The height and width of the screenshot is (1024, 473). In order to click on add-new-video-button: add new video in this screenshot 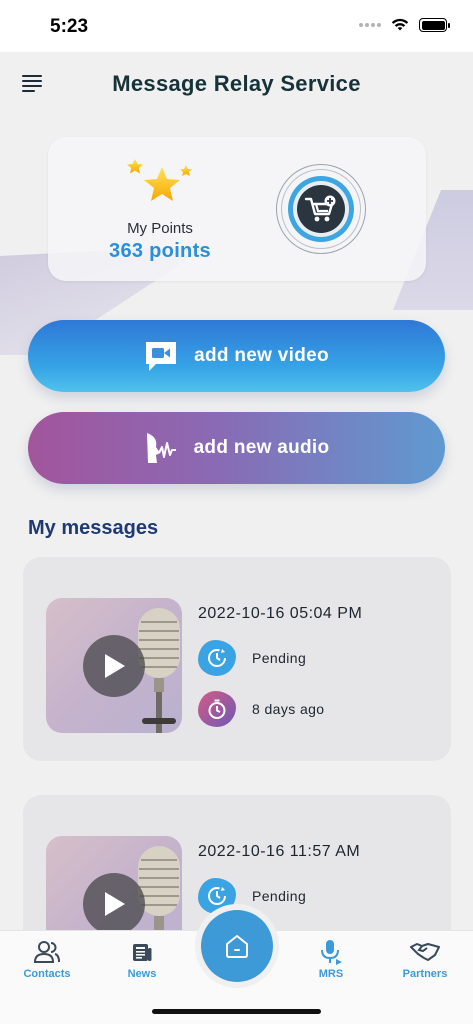, I will do `click(236, 356)`.